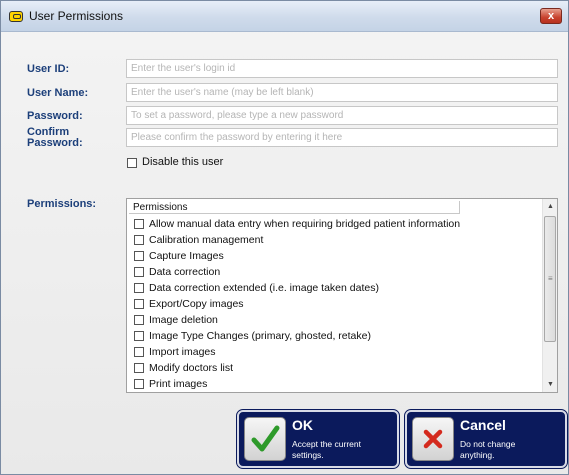  I want to click on app-icon, so click(16, 16).